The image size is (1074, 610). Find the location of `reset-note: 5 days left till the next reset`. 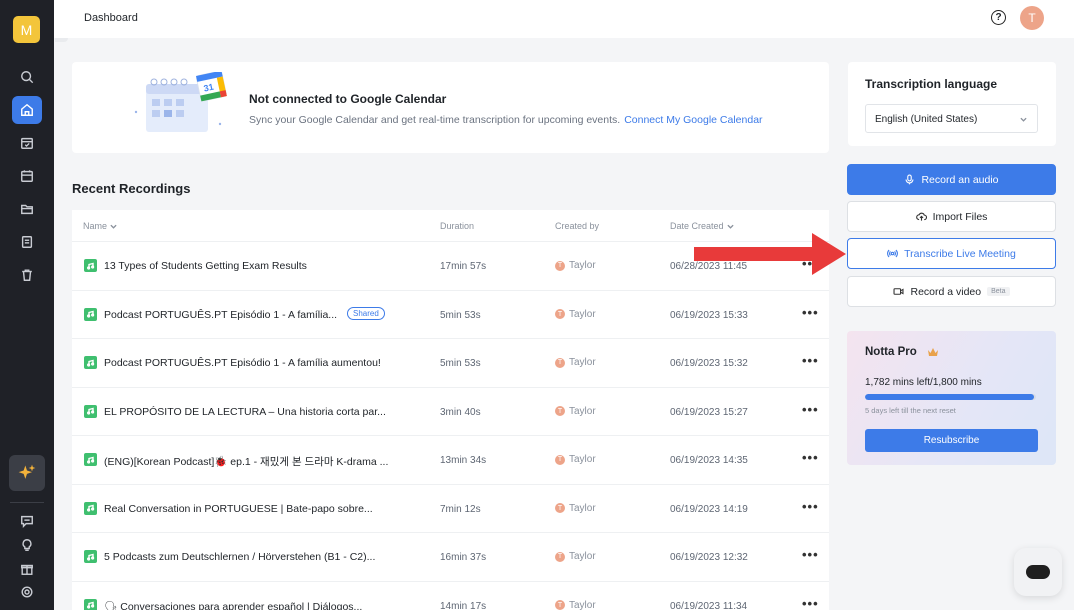

reset-note: 5 days left till the next reset is located at coordinates (910, 410).